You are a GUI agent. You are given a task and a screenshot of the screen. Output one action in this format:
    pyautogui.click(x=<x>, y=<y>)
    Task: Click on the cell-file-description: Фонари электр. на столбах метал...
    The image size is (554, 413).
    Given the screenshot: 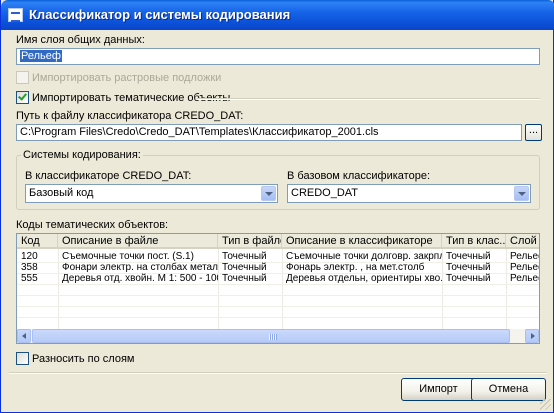 What is the action you would take?
    pyautogui.click(x=140, y=267)
    